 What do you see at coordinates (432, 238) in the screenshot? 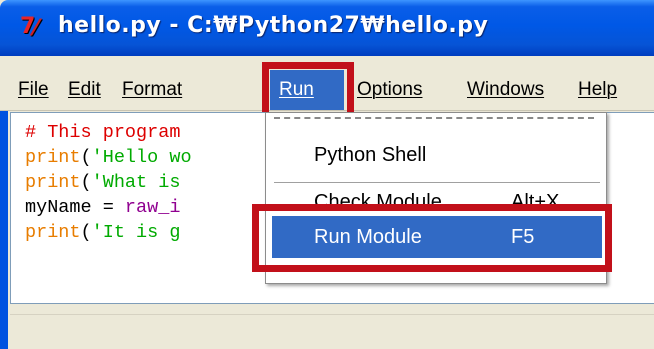
I see `run-module-annotation-box` at bounding box center [432, 238].